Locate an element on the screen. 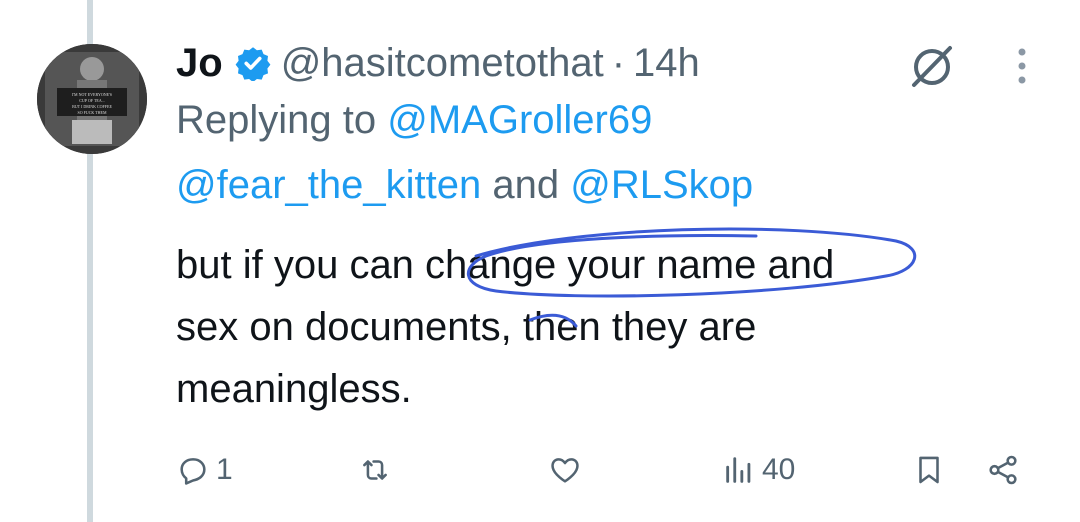 This screenshot has width=1080, height=522. share-button is located at coordinates (1003, 470).